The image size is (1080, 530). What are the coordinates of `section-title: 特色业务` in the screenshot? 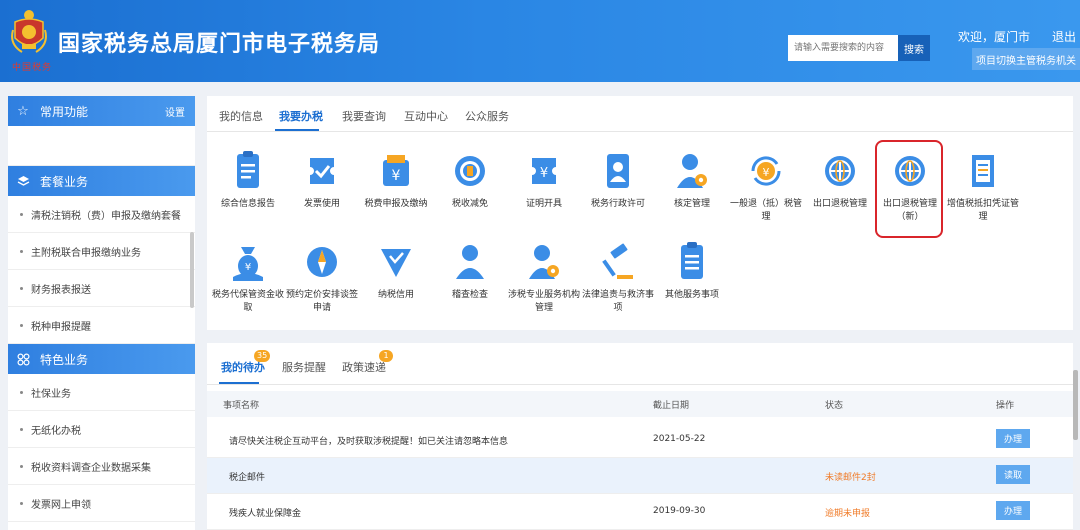 It's located at (64, 359).